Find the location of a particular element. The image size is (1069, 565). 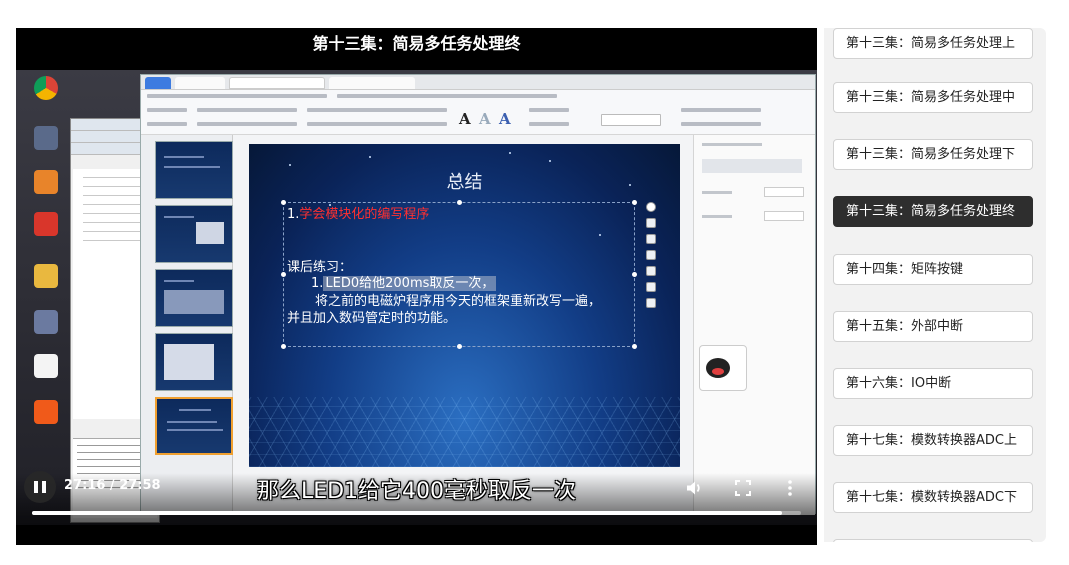

pause-icon is located at coordinates (40, 487).